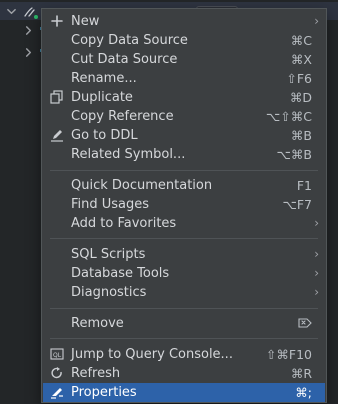 This screenshot has height=404, width=338. Describe the element at coordinates (57, 97) in the screenshot. I see `duplicate-icon` at that location.